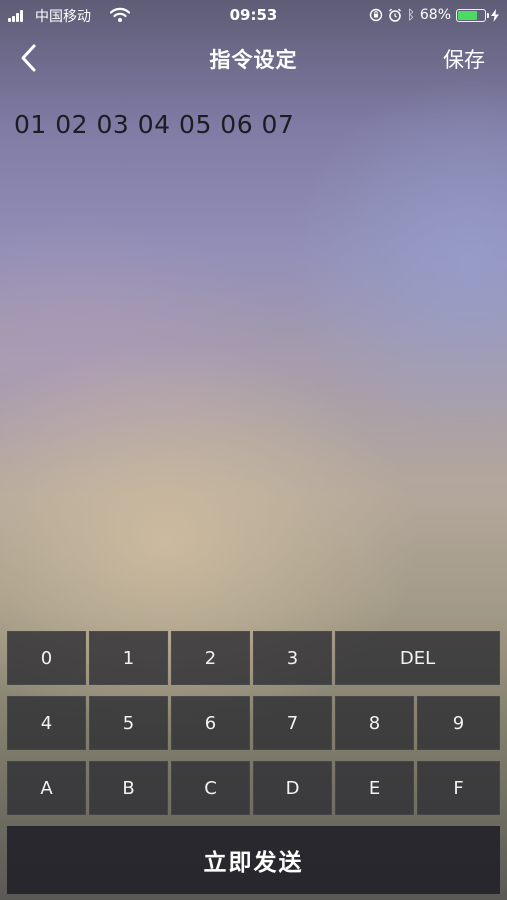 The height and width of the screenshot is (900, 507). I want to click on status-bar: 中国移动 09:53 ᛒ 68%, so click(253, 15).